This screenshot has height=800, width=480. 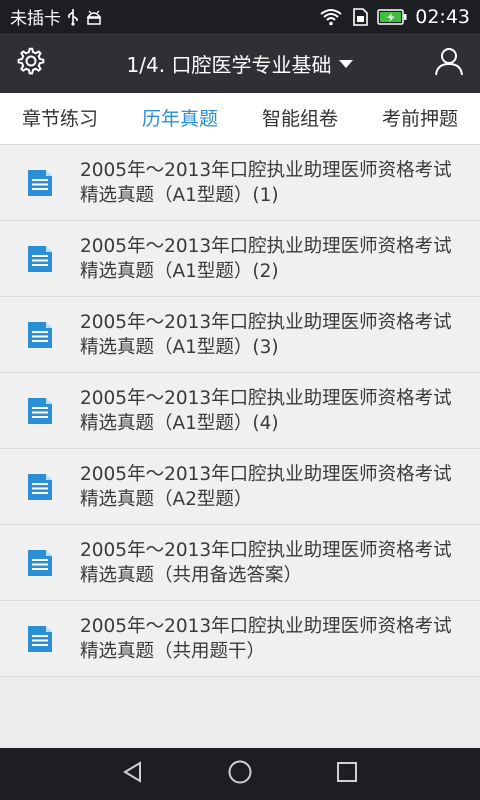 I want to click on list-item-title: 2005年～2013年口腔执业助理医师资格考试精选真题（共用备选答案）, so click(x=266, y=562).